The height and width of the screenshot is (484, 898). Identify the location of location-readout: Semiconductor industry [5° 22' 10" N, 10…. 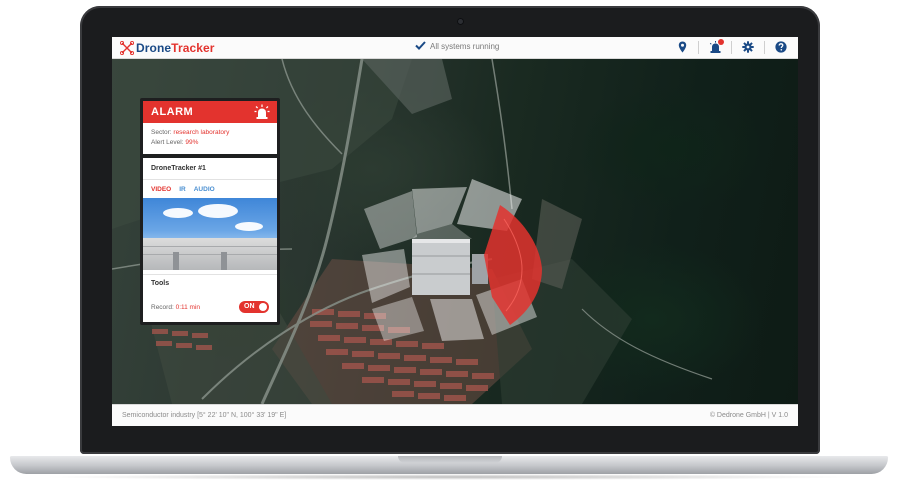
(204, 415).